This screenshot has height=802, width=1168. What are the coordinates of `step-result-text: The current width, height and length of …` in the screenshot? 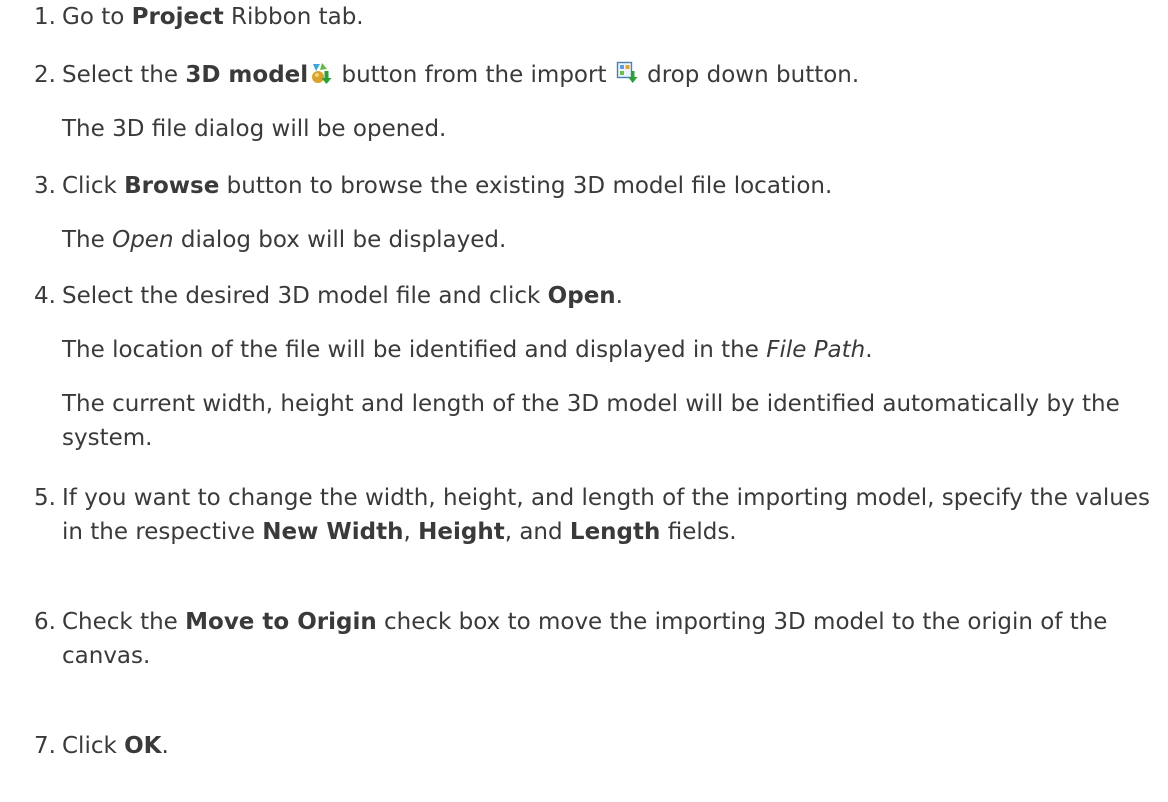 It's located at (591, 421).